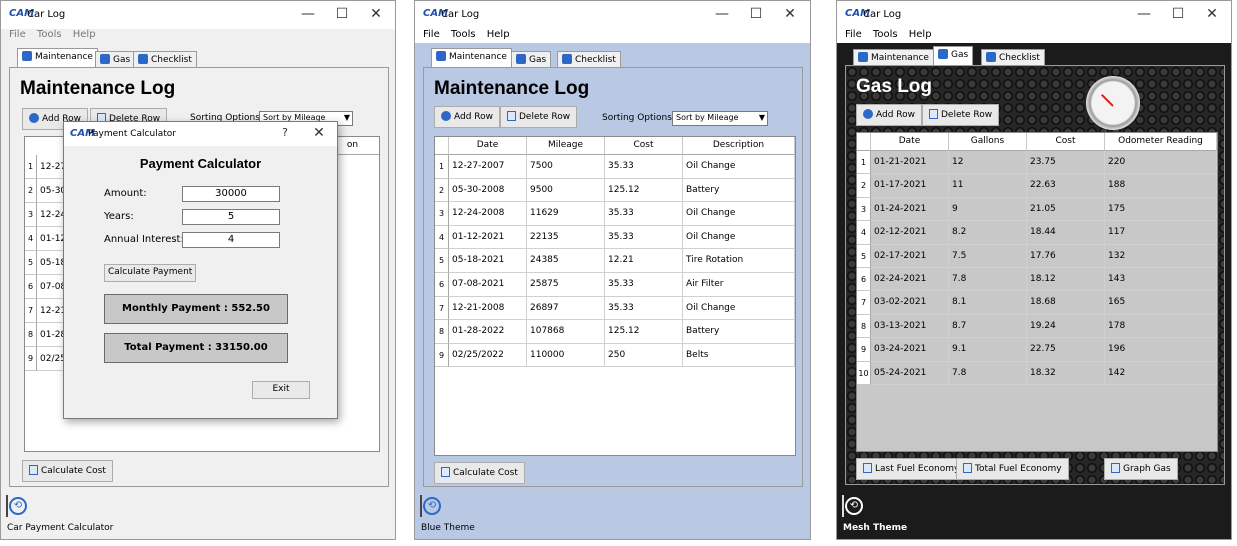  I want to click on table-cell: 21.05, so click(1066, 209).